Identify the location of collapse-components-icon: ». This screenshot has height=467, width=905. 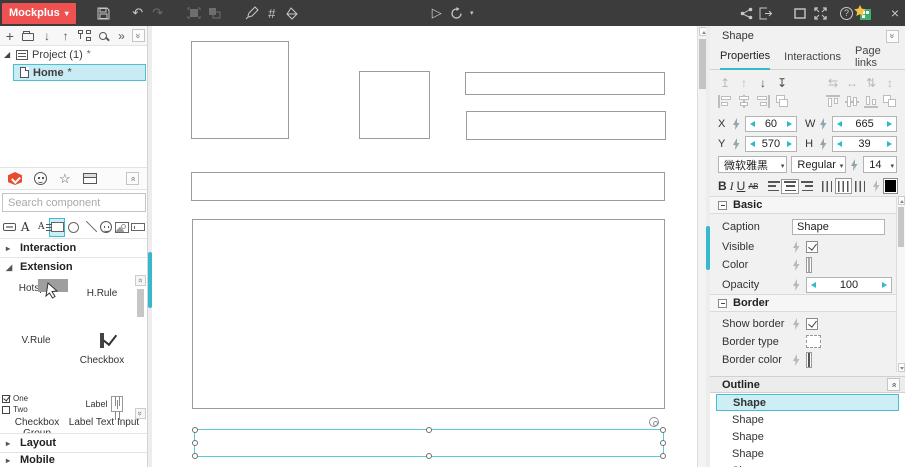
(132, 178).